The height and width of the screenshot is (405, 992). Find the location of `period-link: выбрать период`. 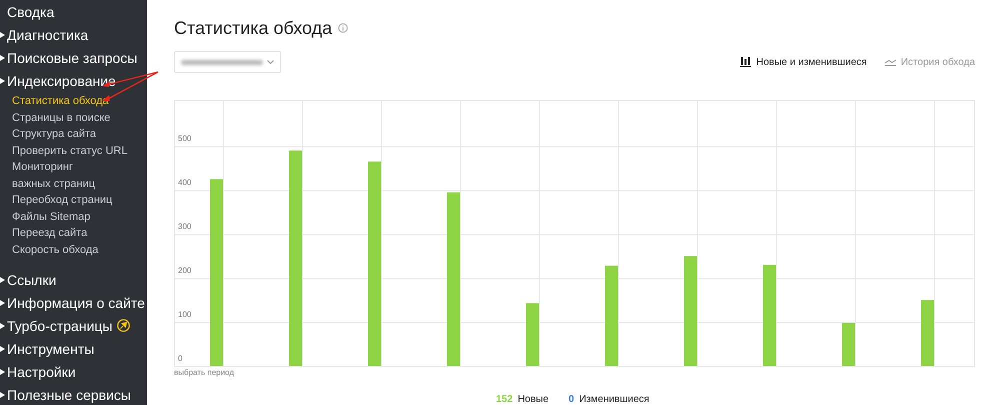

period-link: выбрать период is located at coordinates (204, 373).